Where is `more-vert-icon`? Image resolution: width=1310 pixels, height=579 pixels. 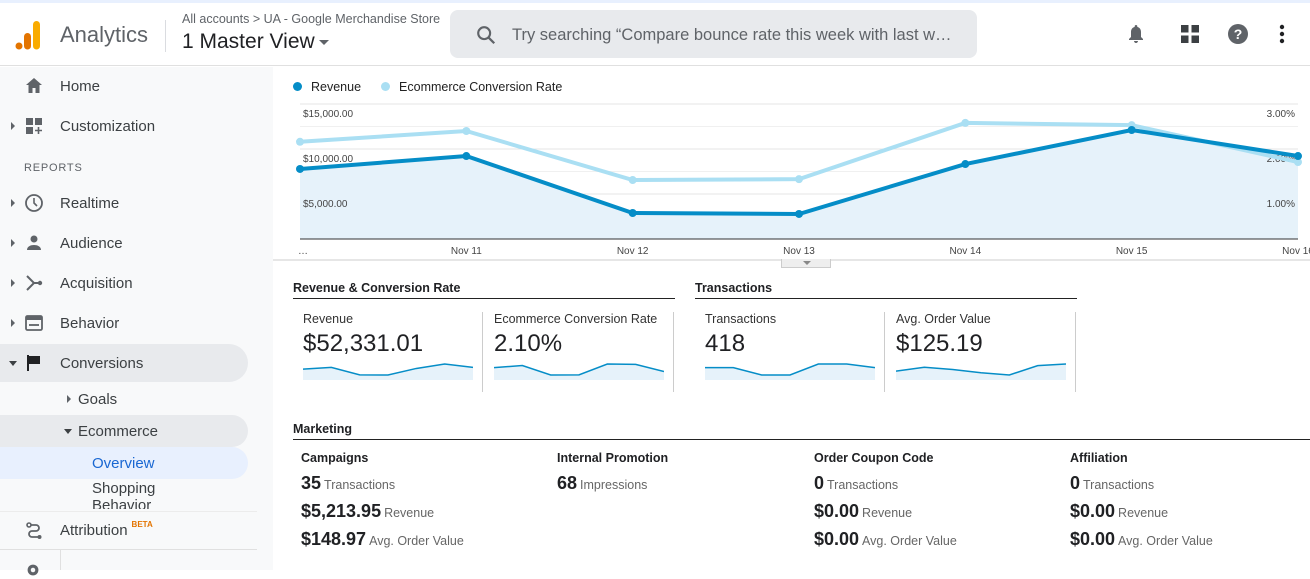 more-vert-icon is located at coordinates (1282, 34).